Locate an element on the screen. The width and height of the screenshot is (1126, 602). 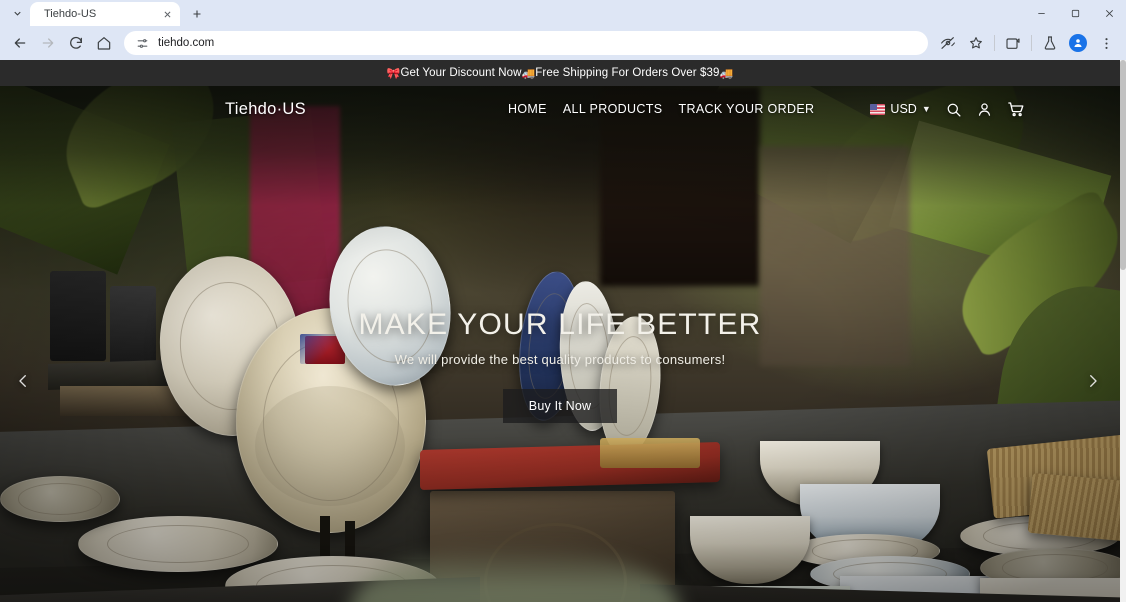
tracking-protection-button is located at coordinates (948, 43).